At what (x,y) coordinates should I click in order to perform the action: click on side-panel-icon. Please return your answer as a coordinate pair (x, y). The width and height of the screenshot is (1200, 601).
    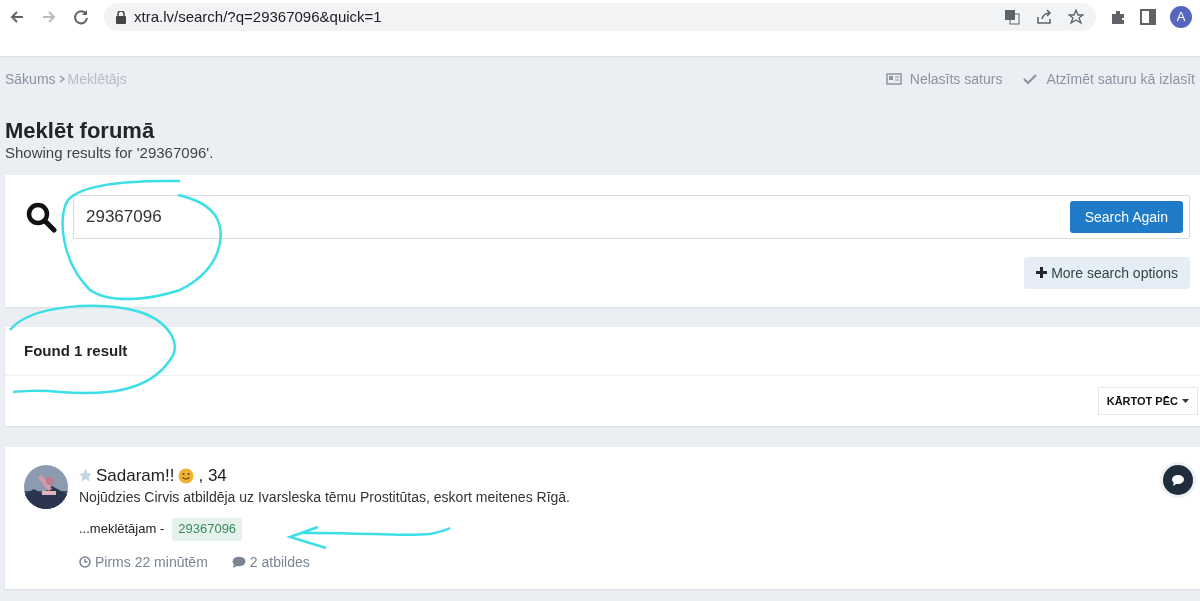
    Looking at the image, I should click on (1148, 17).